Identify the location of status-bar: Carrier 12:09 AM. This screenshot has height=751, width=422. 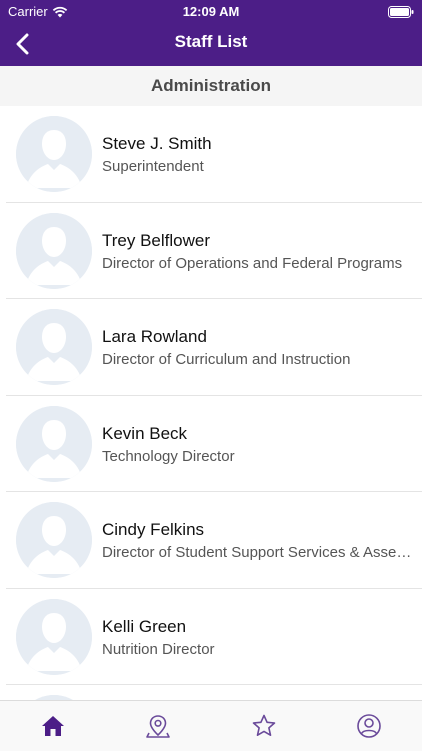
(211, 11).